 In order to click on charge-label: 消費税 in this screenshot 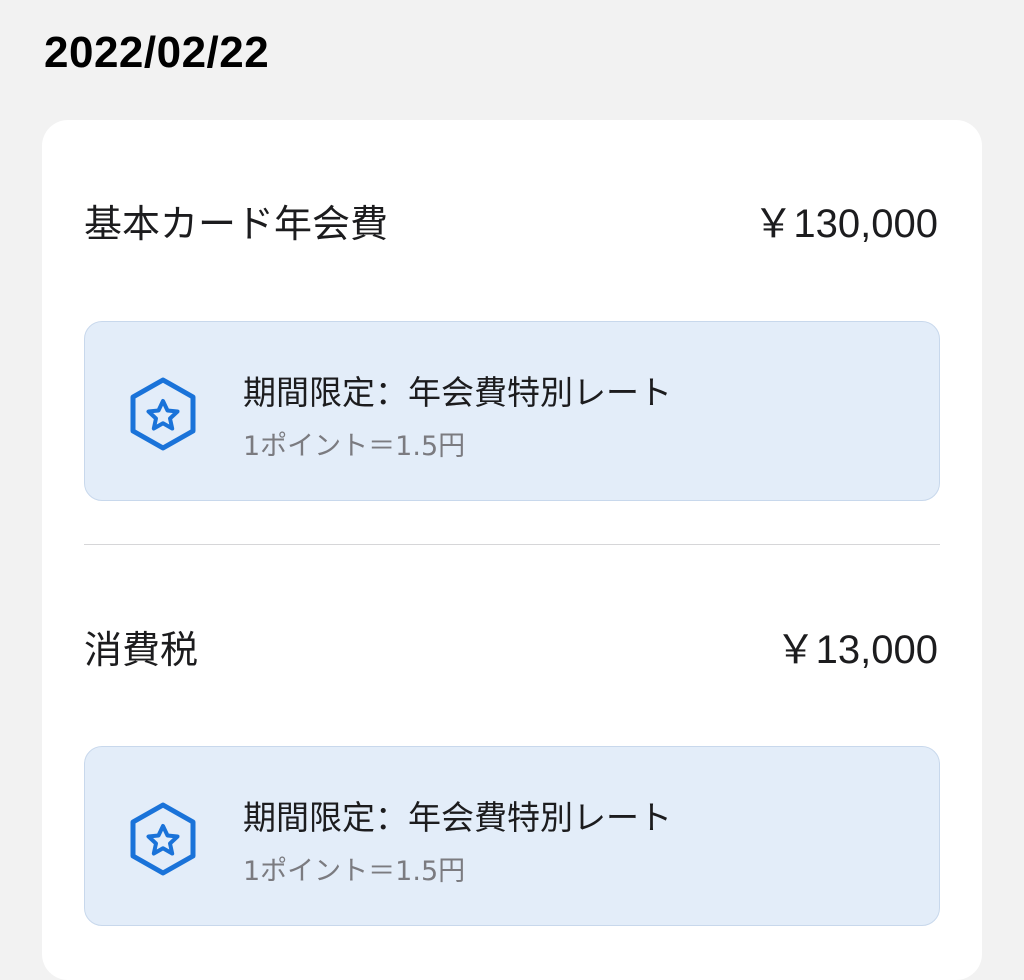, I will do `click(141, 649)`.